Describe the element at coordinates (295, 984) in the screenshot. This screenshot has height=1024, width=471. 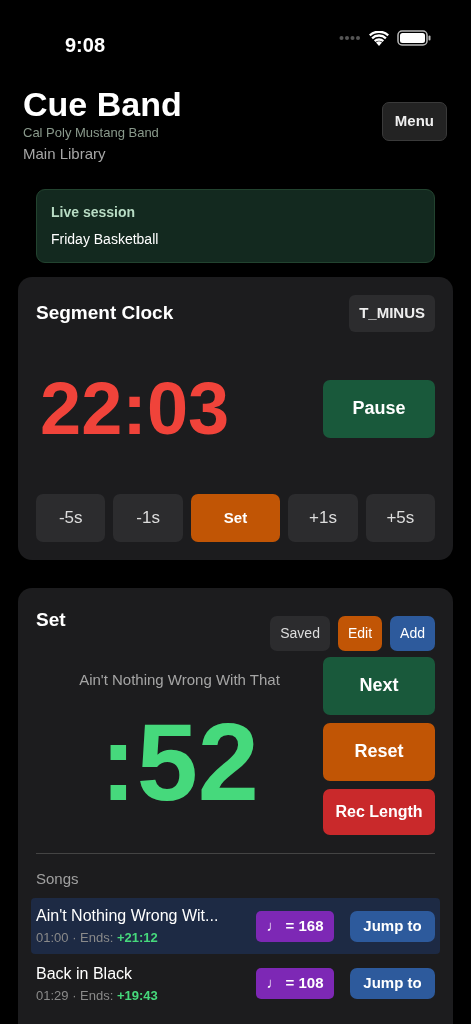
I see `tempo-badge: ♩ = 108` at that location.